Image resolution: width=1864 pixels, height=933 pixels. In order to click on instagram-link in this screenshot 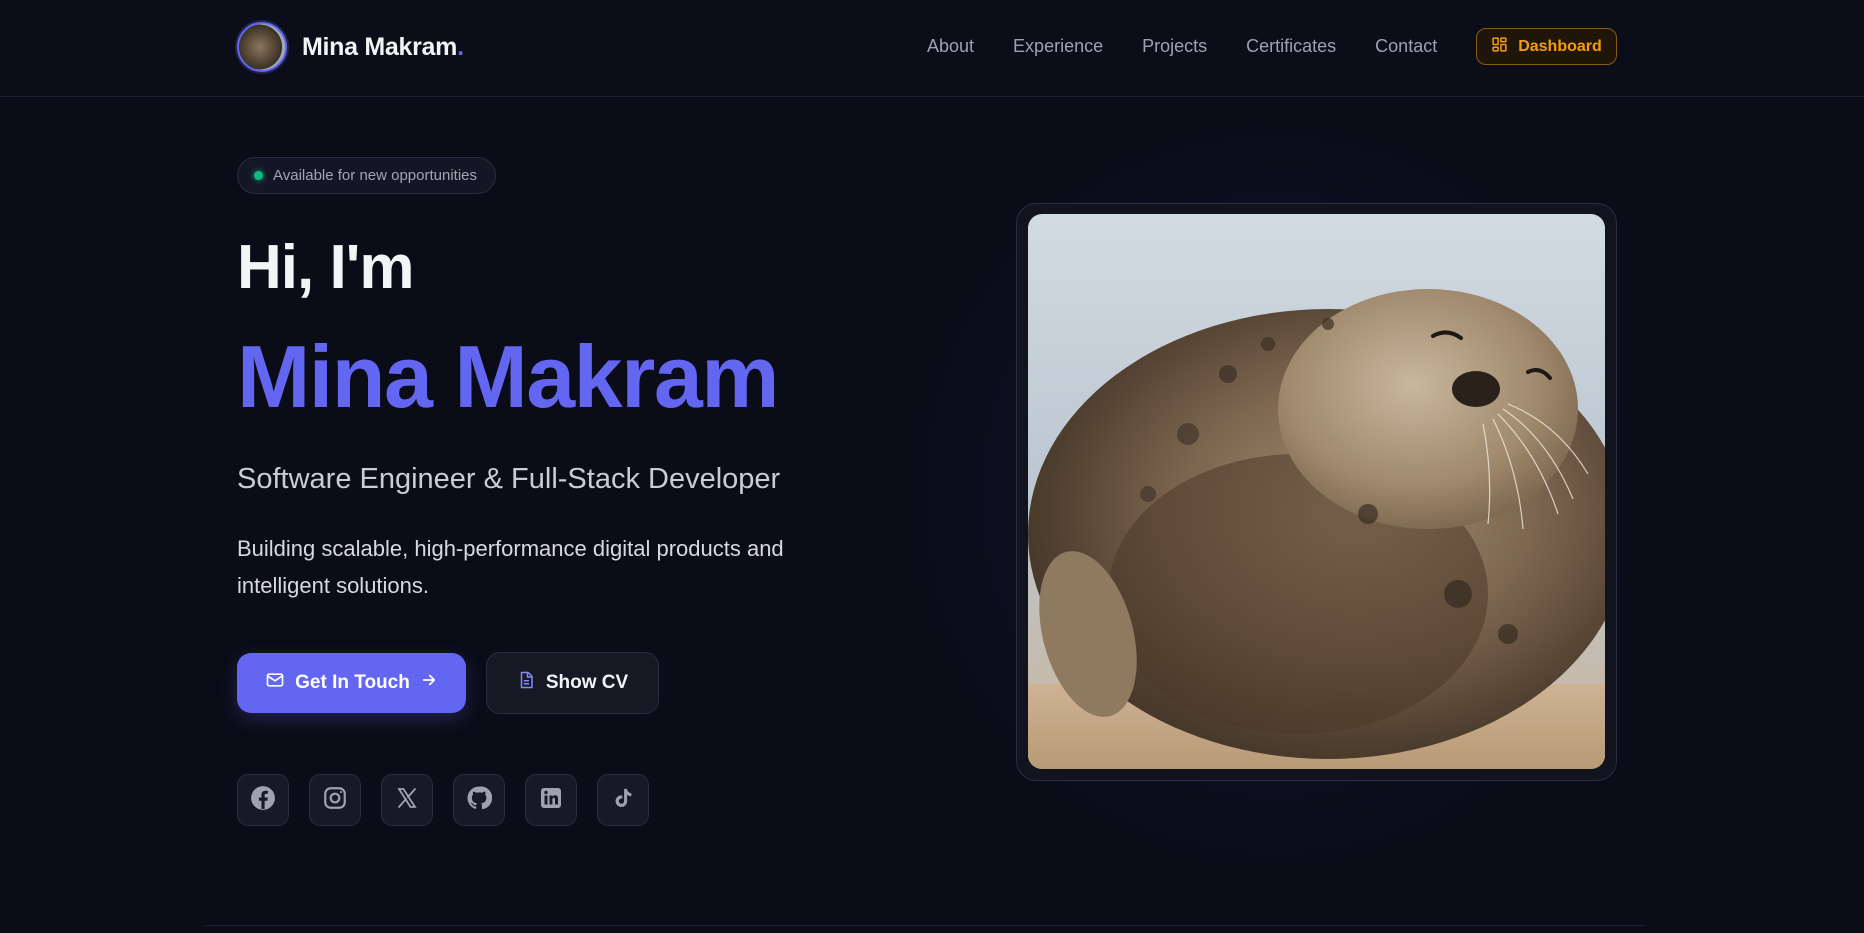, I will do `click(335, 800)`.